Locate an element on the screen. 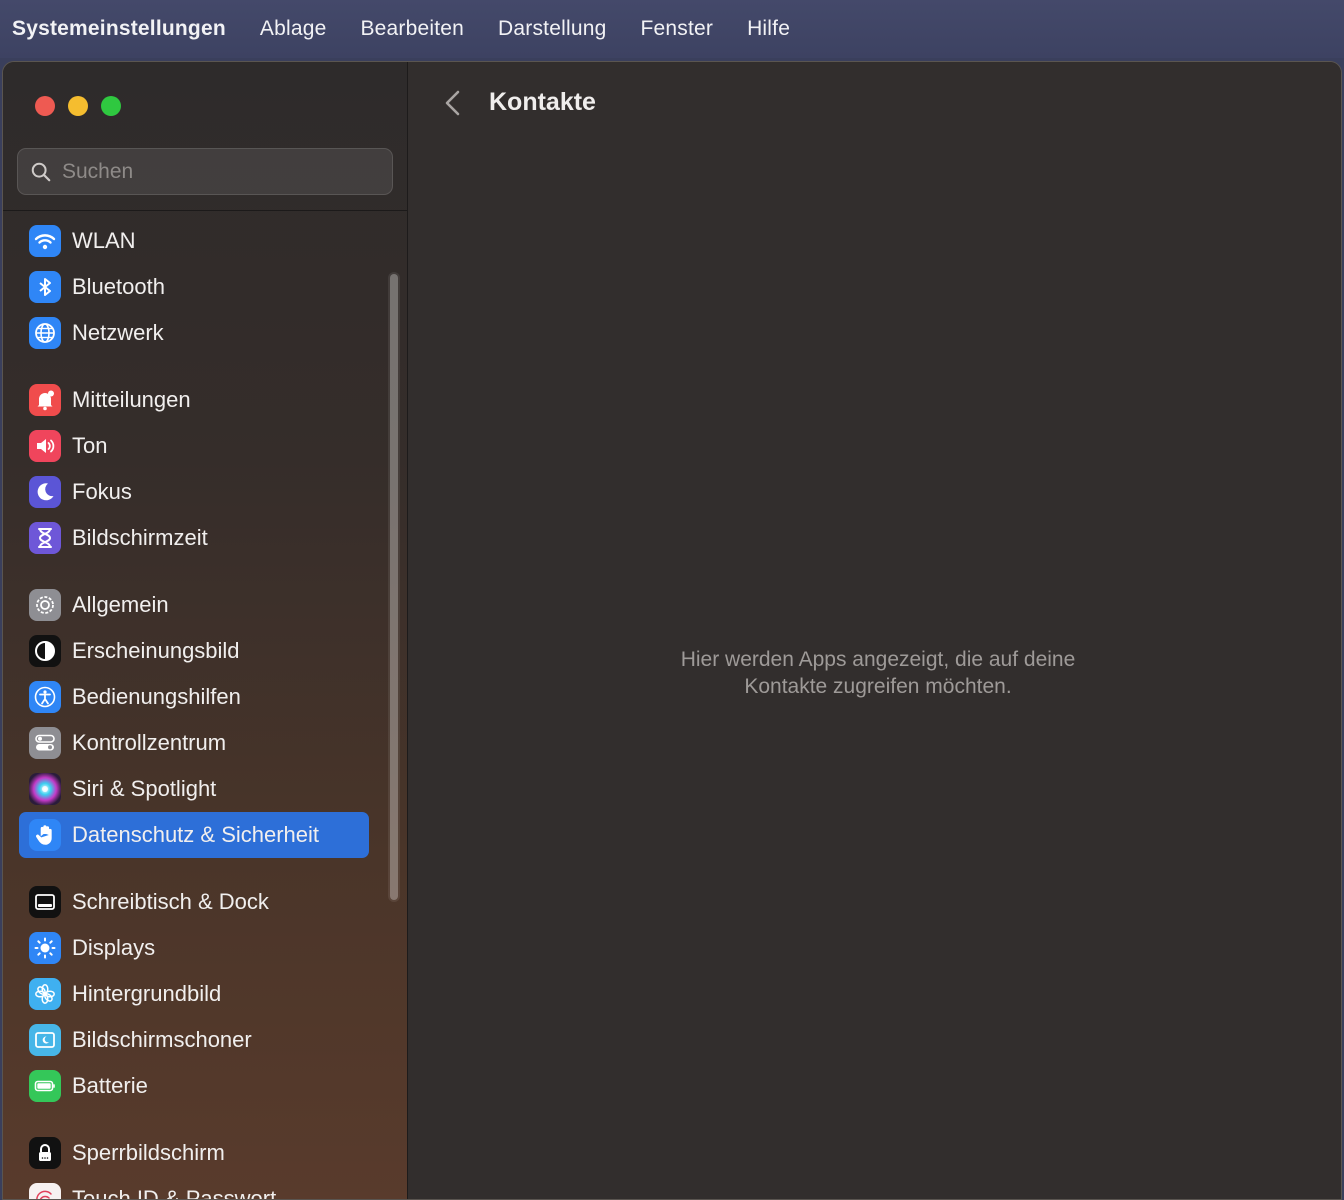 This screenshot has width=1344, height=1200. gear-icon is located at coordinates (45, 605).